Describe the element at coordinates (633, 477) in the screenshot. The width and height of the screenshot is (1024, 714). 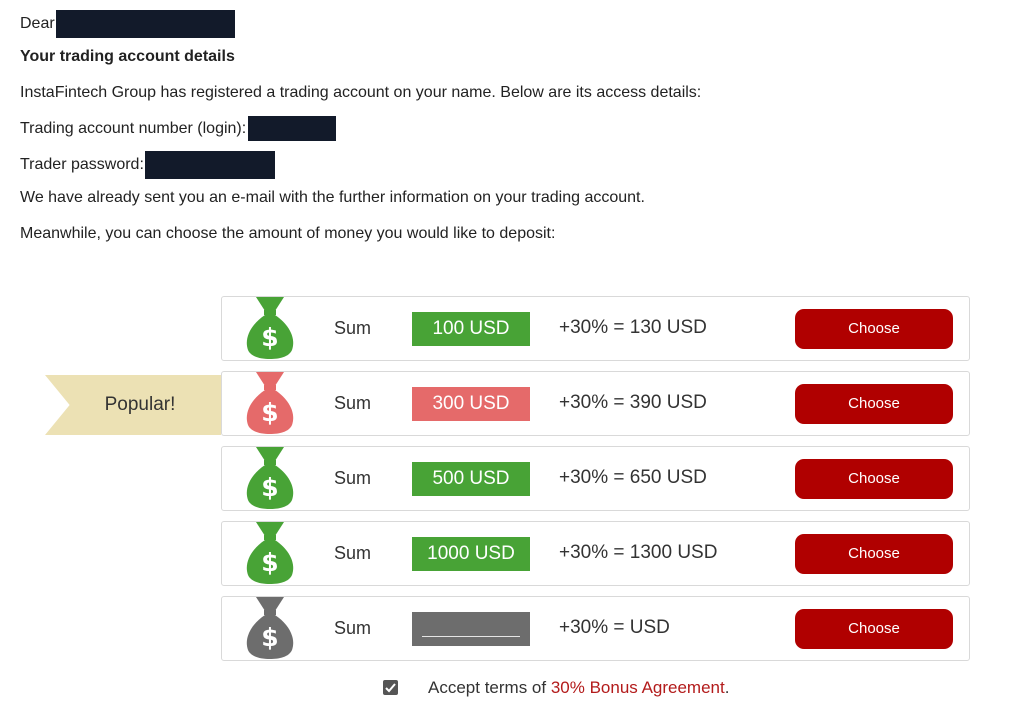
I see `bonus-text: +30% = 650 USD` at that location.